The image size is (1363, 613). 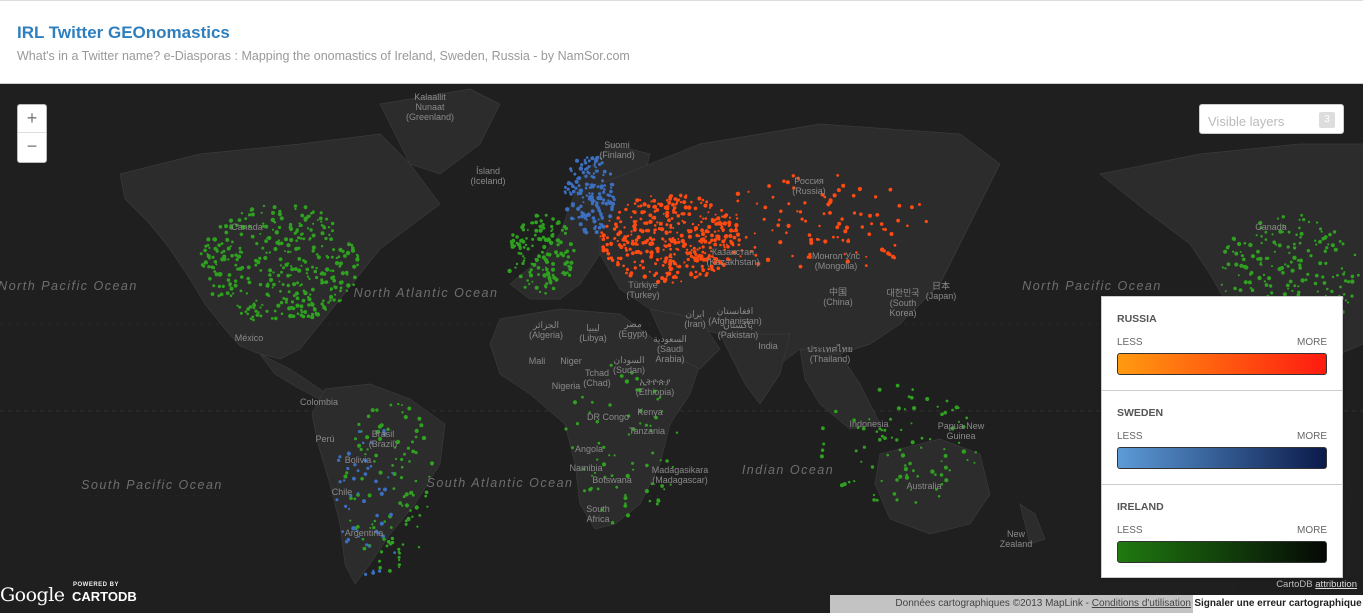 What do you see at coordinates (32, 147) in the screenshot?
I see `zoom-out-button: −` at bounding box center [32, 147].